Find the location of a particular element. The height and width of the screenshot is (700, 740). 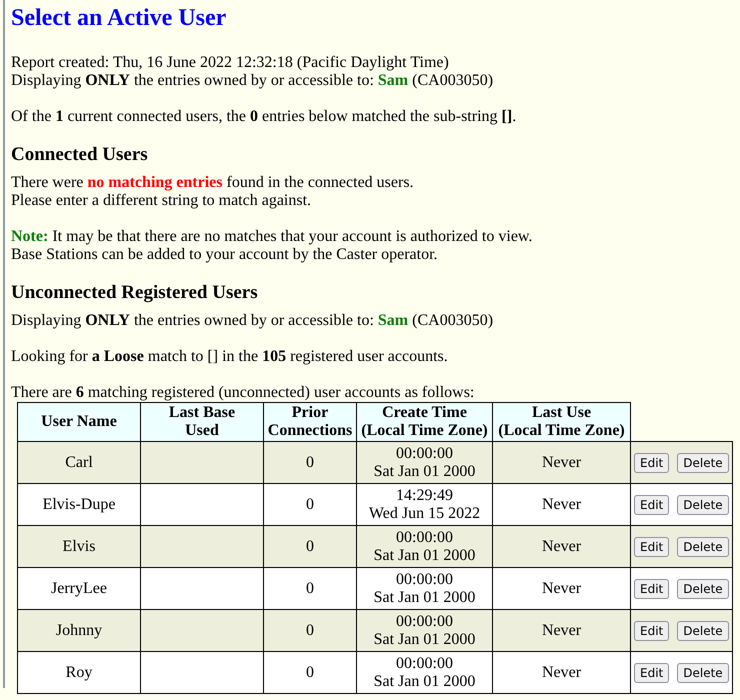

report-line: Displaying ONLY the entries owned by or accessible to: Sam (CA003050) is located at coordinates (252, 81).